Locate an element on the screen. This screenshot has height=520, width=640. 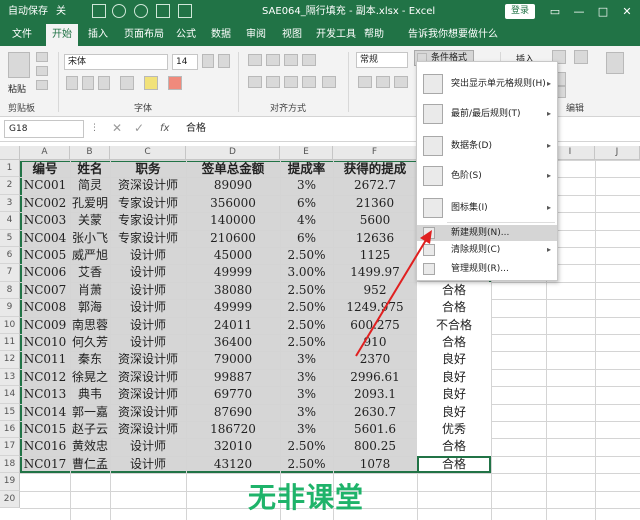
cell-name: 张小飞 is located at coordinates (90, 238).